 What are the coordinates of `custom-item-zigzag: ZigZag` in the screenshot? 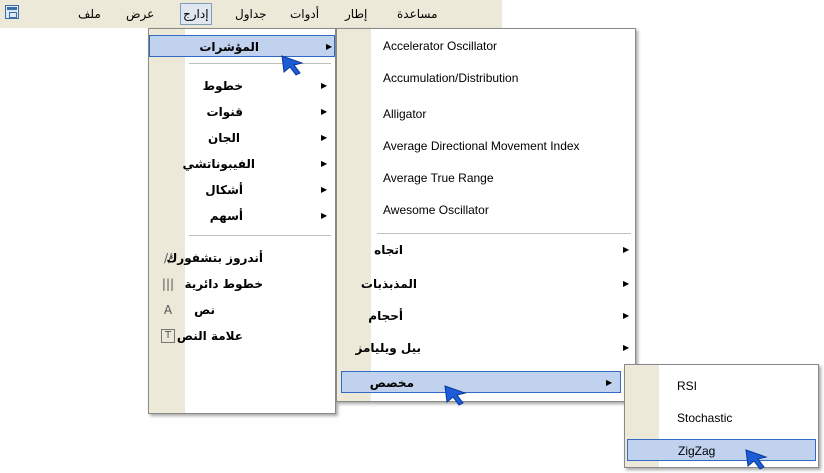 It's located at (721, 450).